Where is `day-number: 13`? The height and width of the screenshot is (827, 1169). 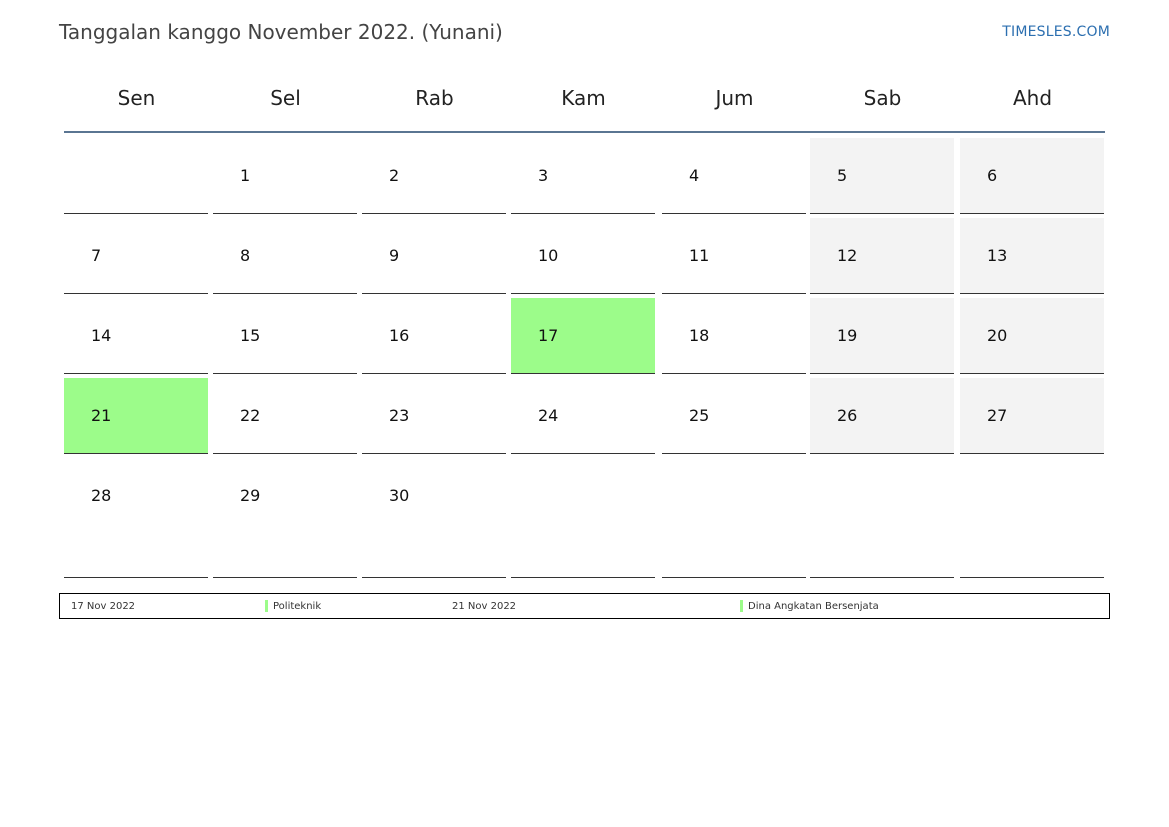 day-number: 13 is located at coordinates (997, 255).